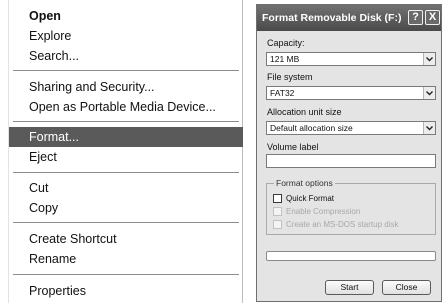 The height and width of the screenshot is (303, 442). Describe the element at coordinates (126, 239) in the screenshot. I see `menu-item-create-shortcut: Create Shortcut` at that location.